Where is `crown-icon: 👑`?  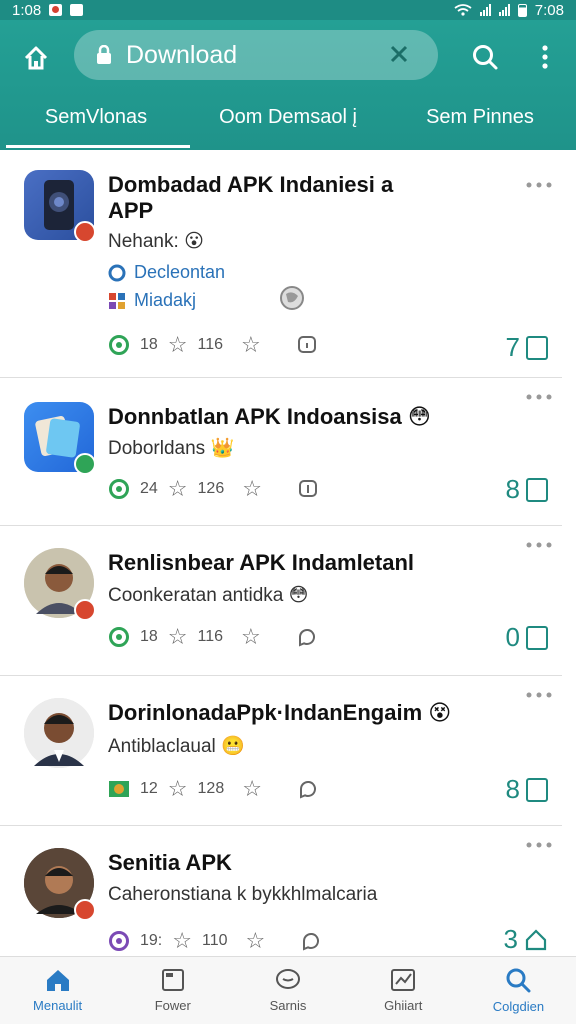 crown-icon: 👑 is located at coordinates (222, 448).